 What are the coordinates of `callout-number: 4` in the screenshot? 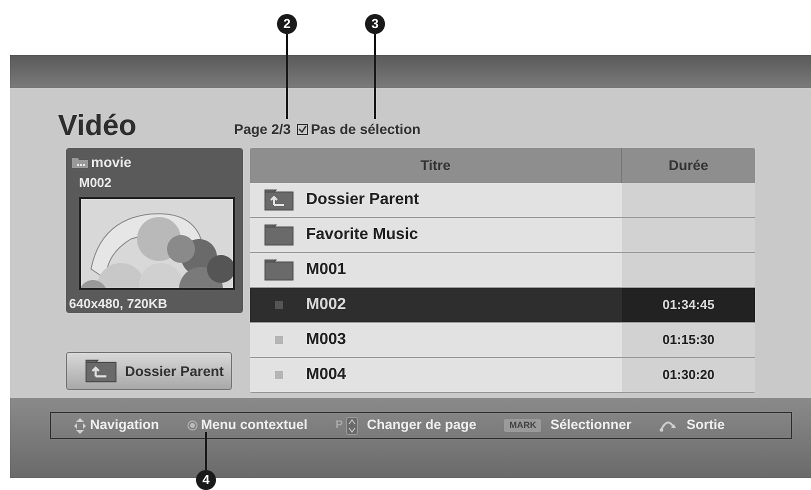 It's located at (206, 480).